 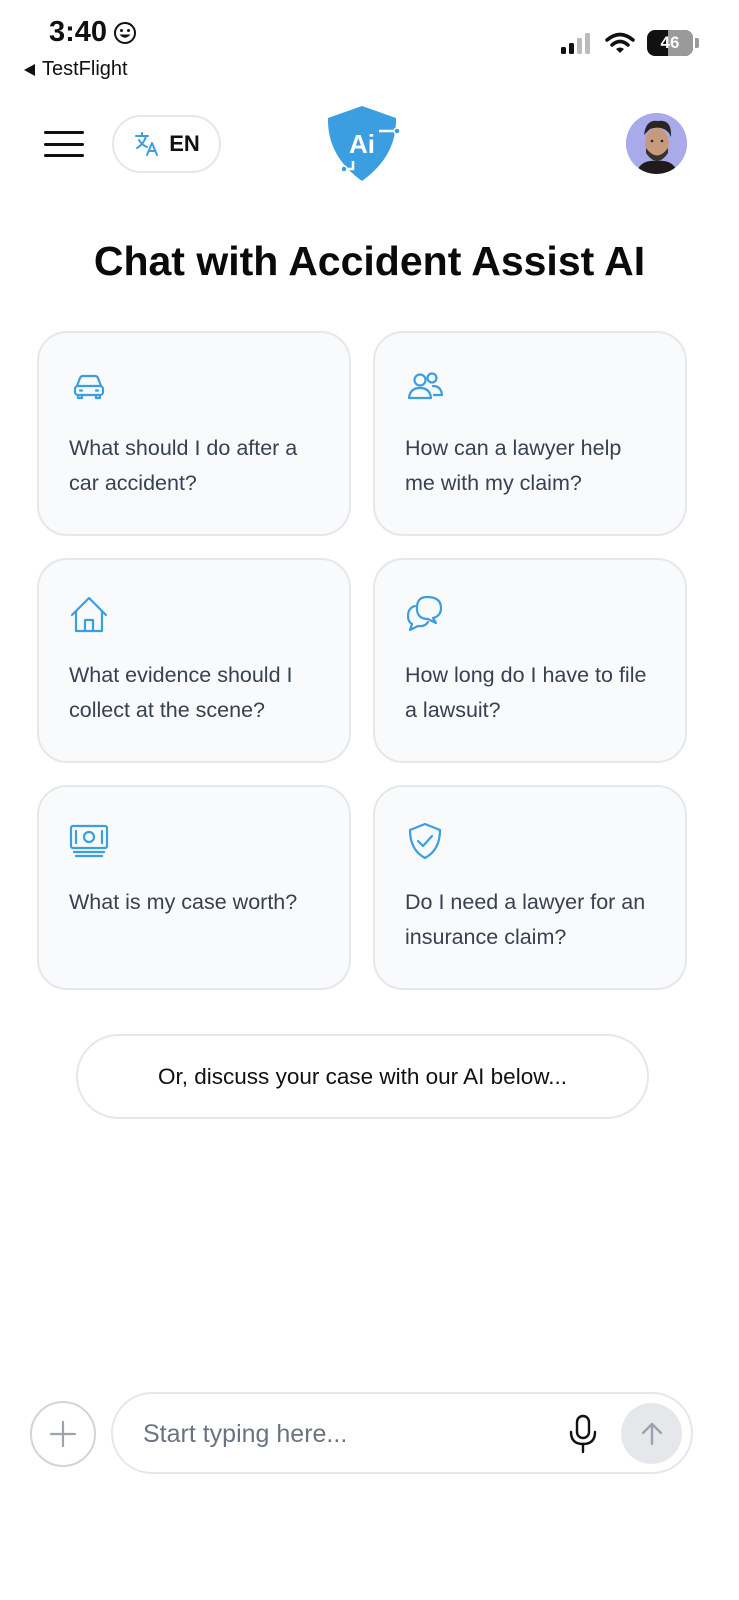 I want to click on wifi-icon, so click(x=620, y=42).